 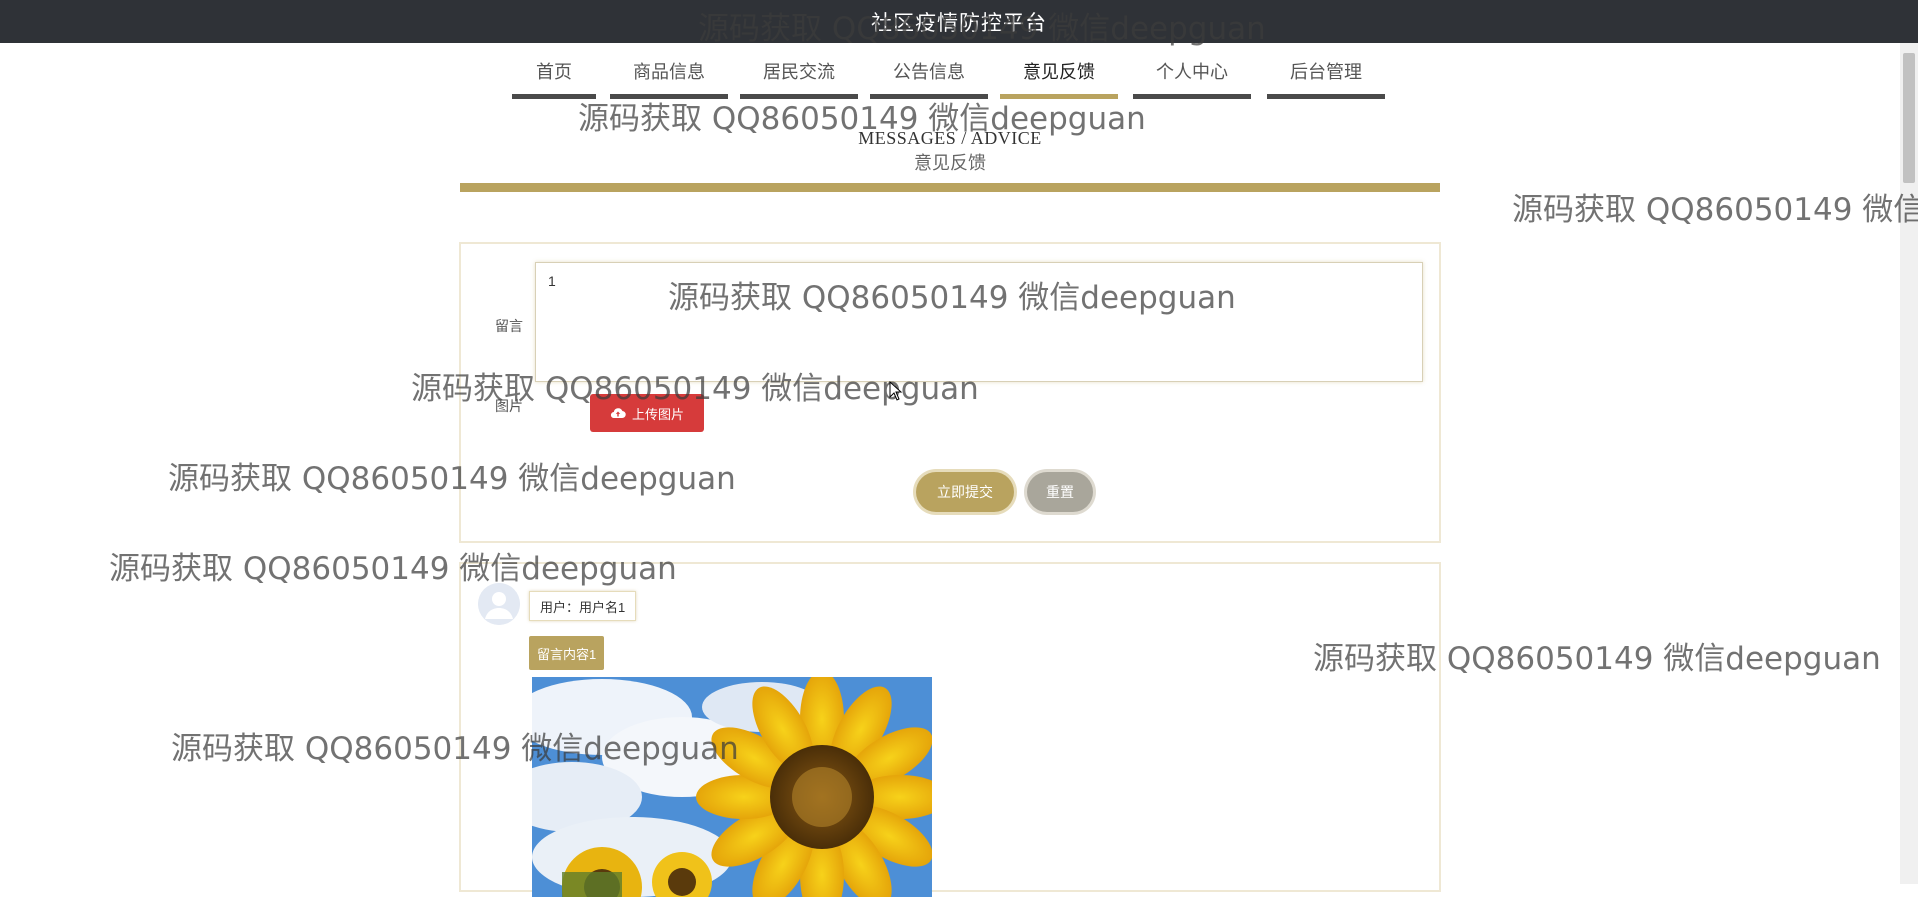 I want to click on upload-image-button: 上传图片, so click(x=647, y=413).